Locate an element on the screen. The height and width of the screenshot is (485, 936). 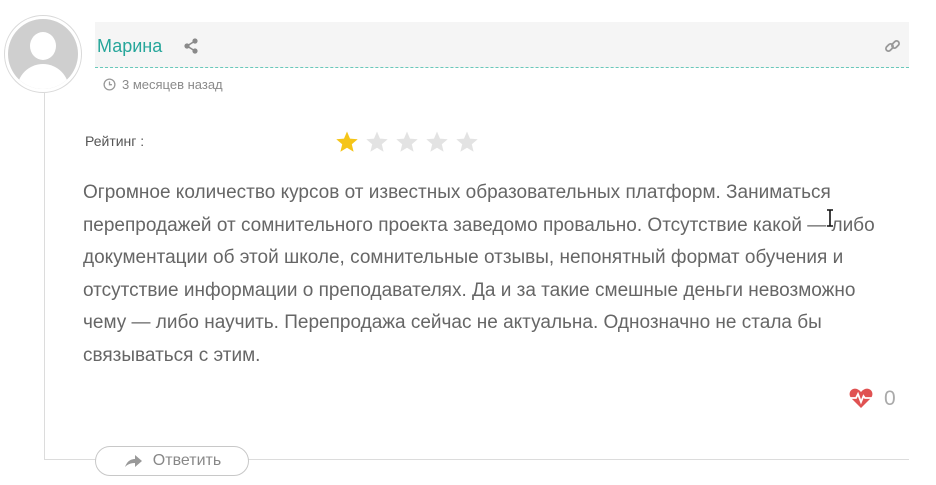
avatar is located at coordinates (43, 54).